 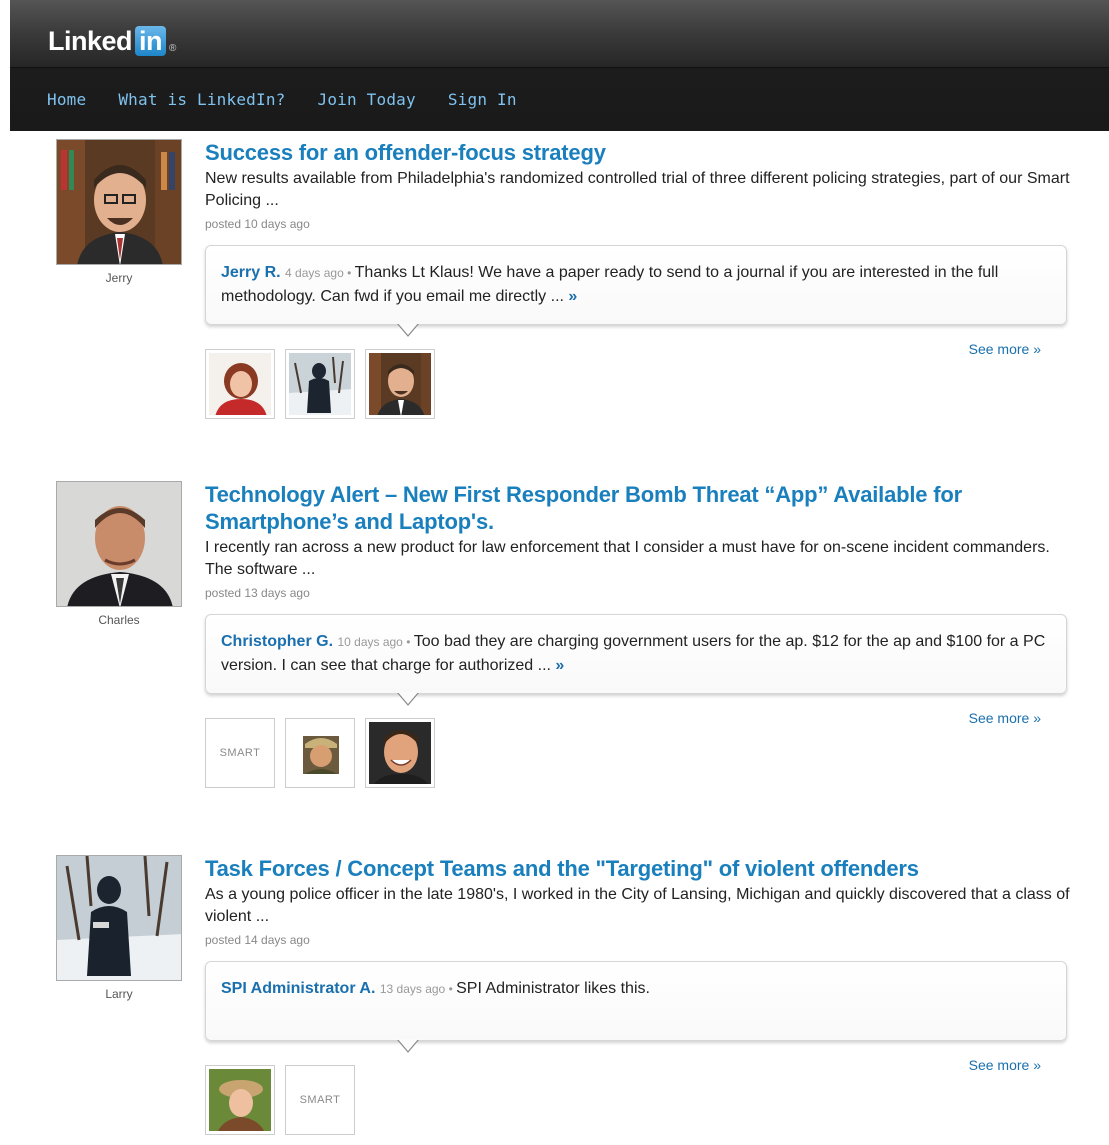 I want to click on post-timestamp: posted 10 days ago, so click(x=257, y=224).